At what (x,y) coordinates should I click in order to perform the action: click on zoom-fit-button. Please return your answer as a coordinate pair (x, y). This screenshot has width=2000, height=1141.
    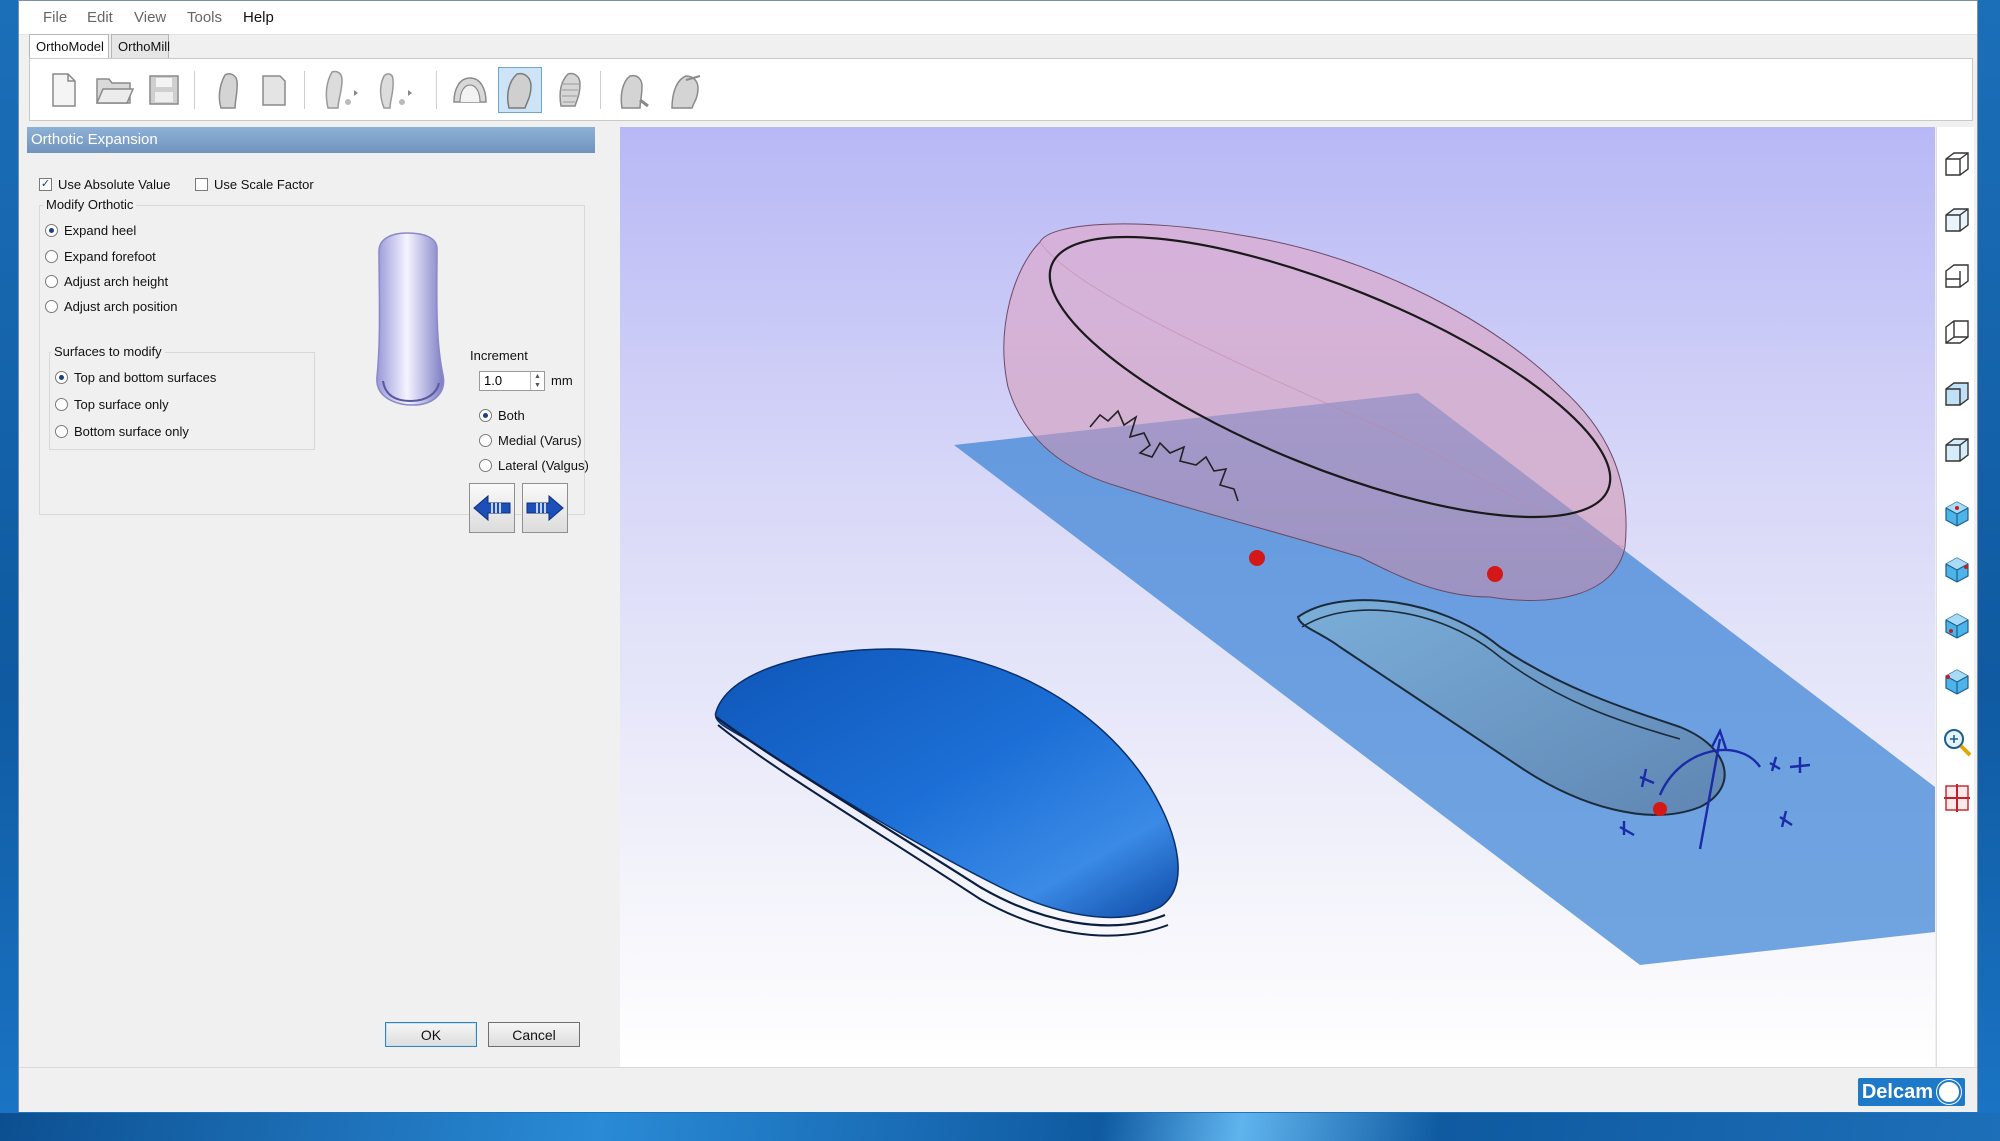
    Looking at the image, I should click on (1957, 742).